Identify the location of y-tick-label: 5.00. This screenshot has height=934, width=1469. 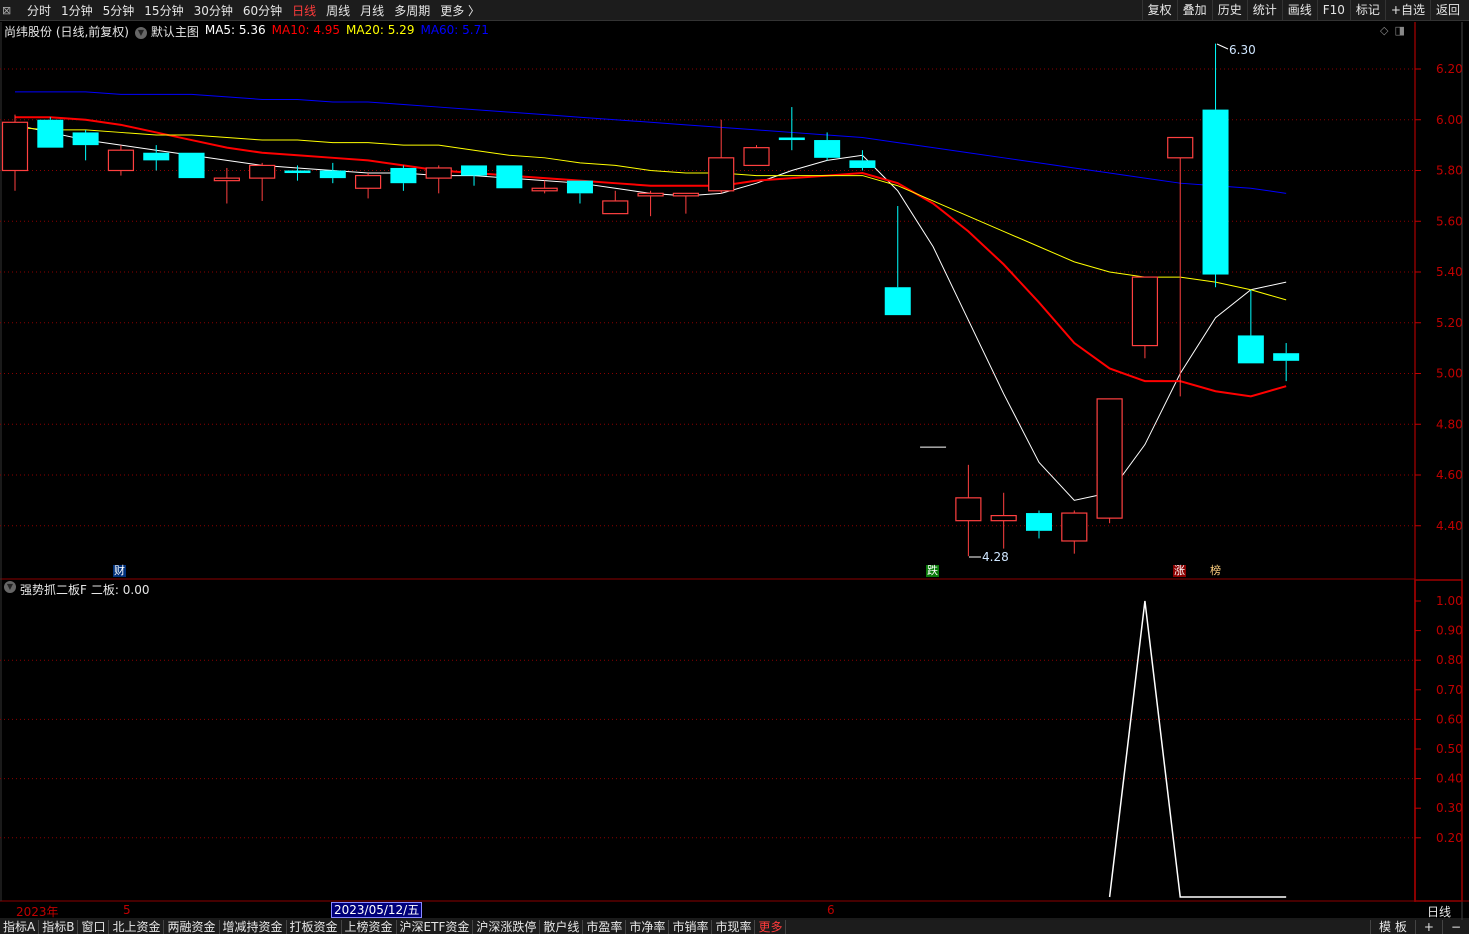
(1449, 374).